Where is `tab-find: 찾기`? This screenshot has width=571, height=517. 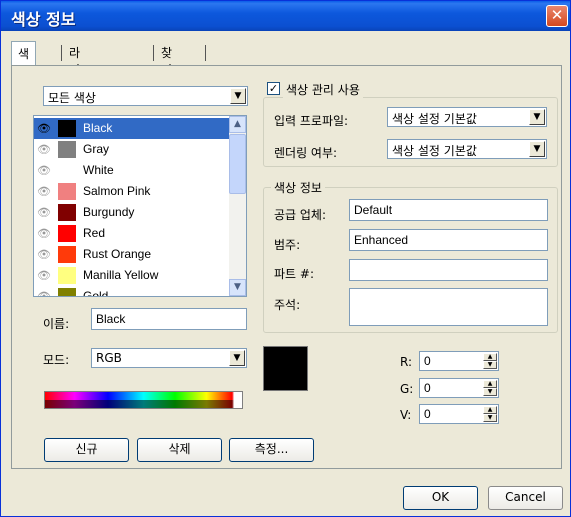 tab-find: 찾기 is located at coordinates (166, 59).